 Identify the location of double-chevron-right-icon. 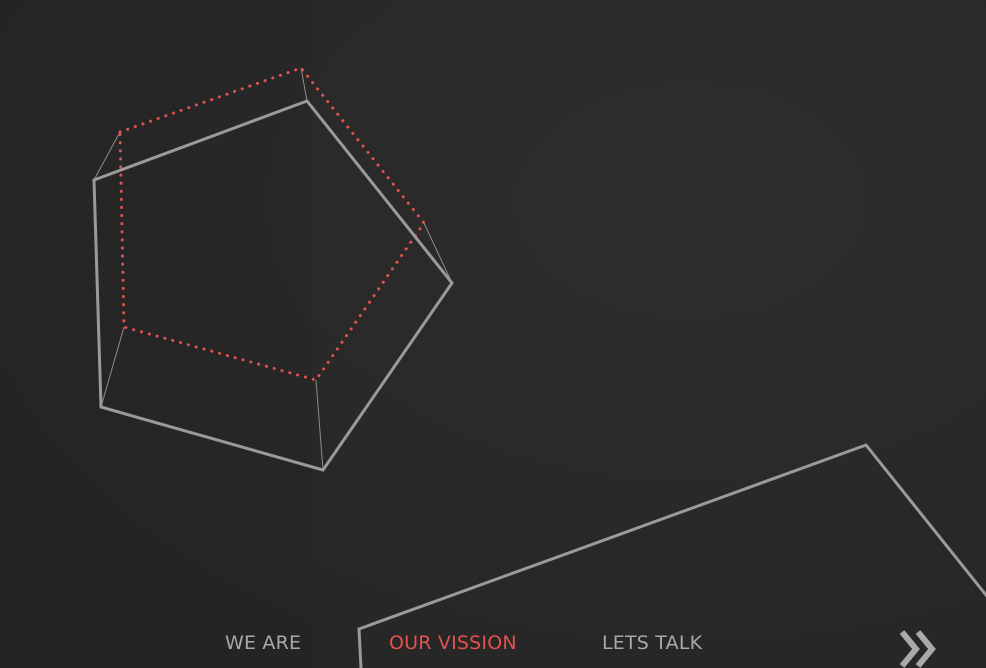
(917, 649).